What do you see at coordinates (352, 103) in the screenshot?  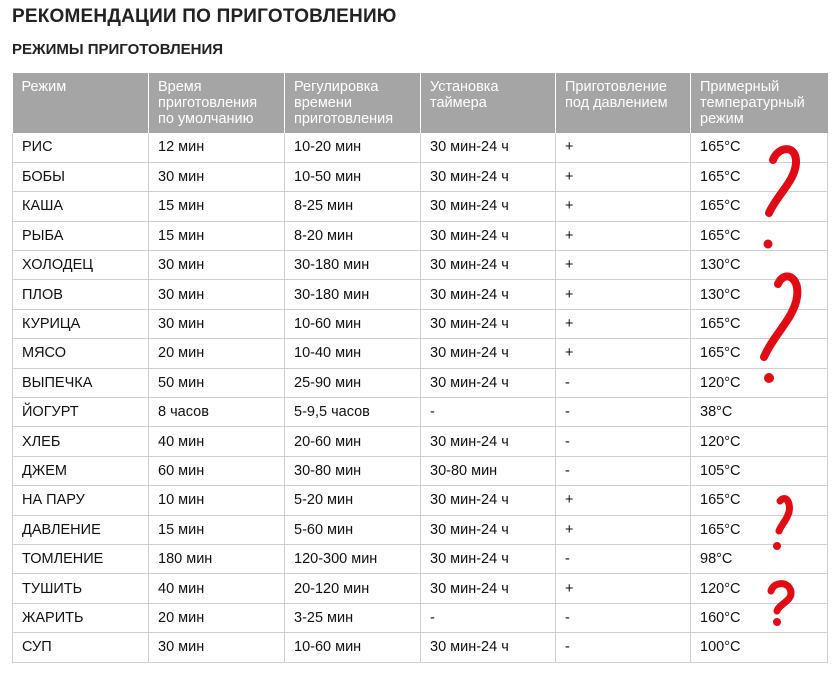 I see `column-header-time-adjustment: Регулировка времени приготовления` at bounding box center [352, 103].